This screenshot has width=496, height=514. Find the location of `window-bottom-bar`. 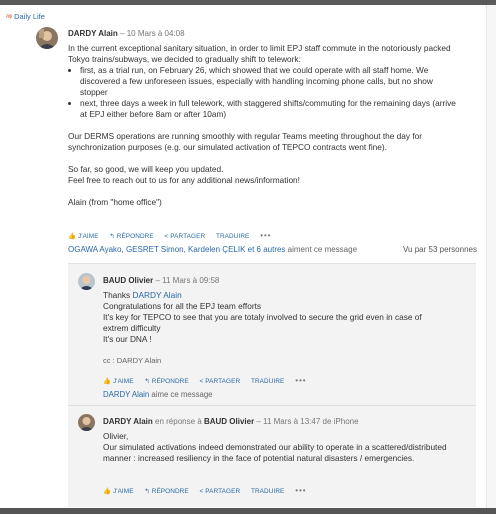

window-bottom-bar is located at coordinates (248, 511).